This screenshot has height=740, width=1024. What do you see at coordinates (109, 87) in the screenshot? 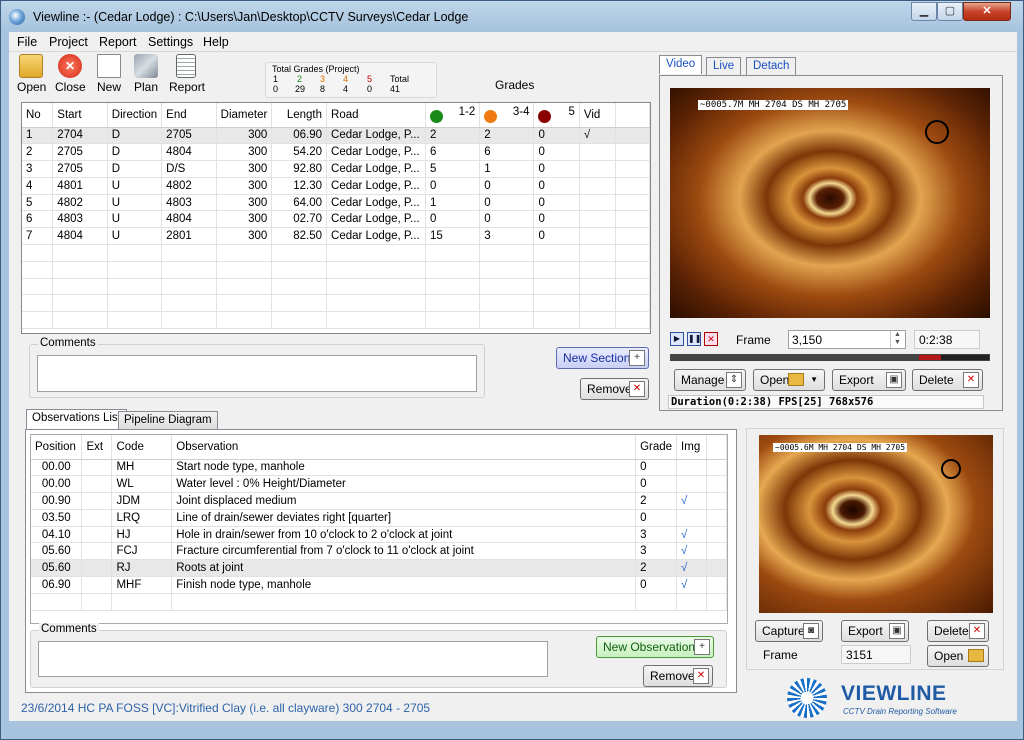
I see `toolbar-new-label: New` at bounding box center [109, 87].